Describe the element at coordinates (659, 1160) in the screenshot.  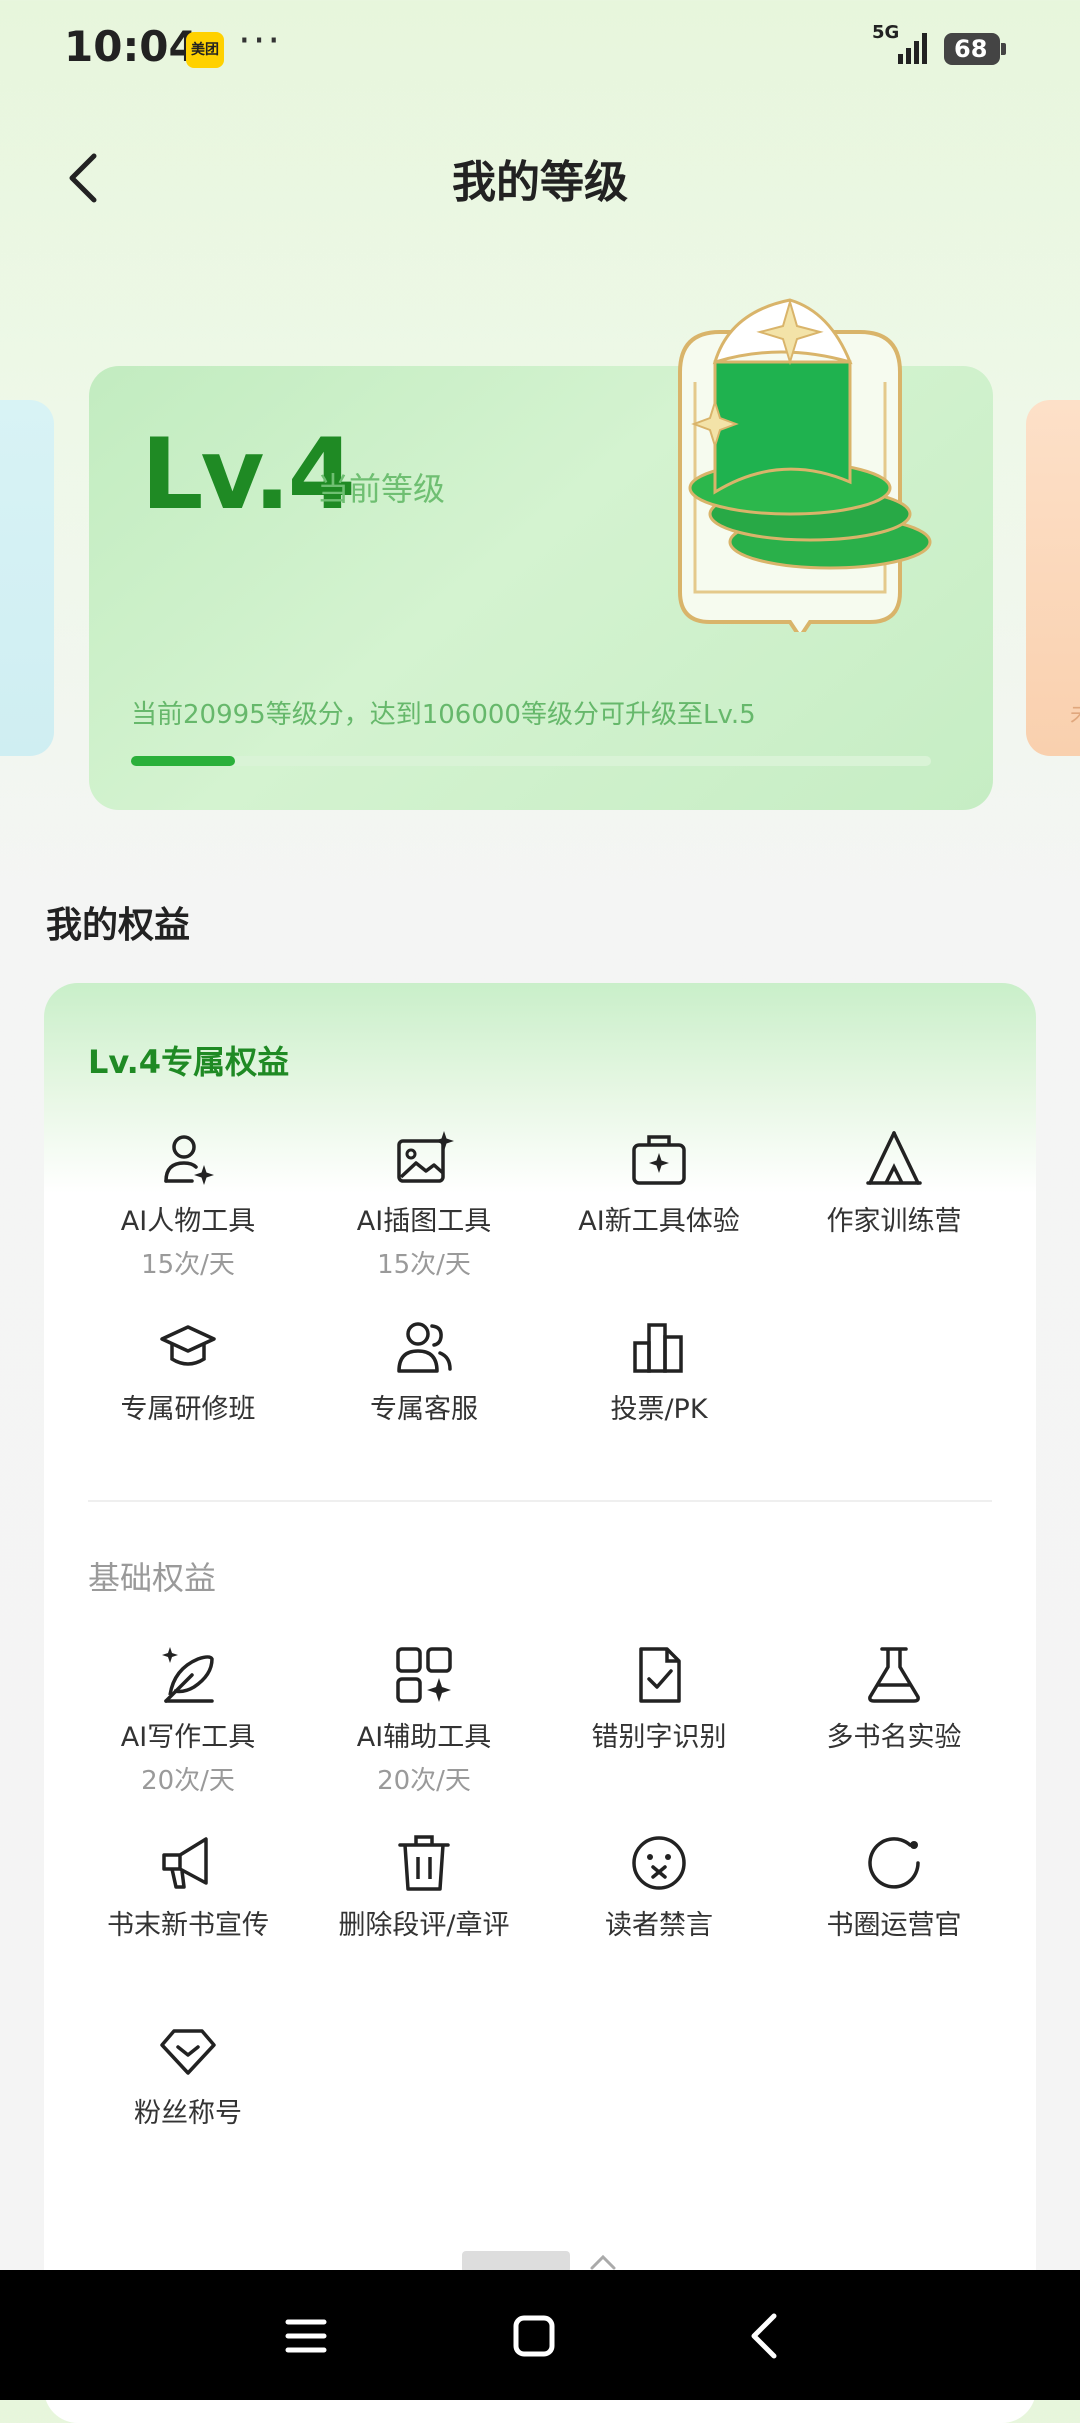
I see `briefcase-sparkle-icon` at that location.